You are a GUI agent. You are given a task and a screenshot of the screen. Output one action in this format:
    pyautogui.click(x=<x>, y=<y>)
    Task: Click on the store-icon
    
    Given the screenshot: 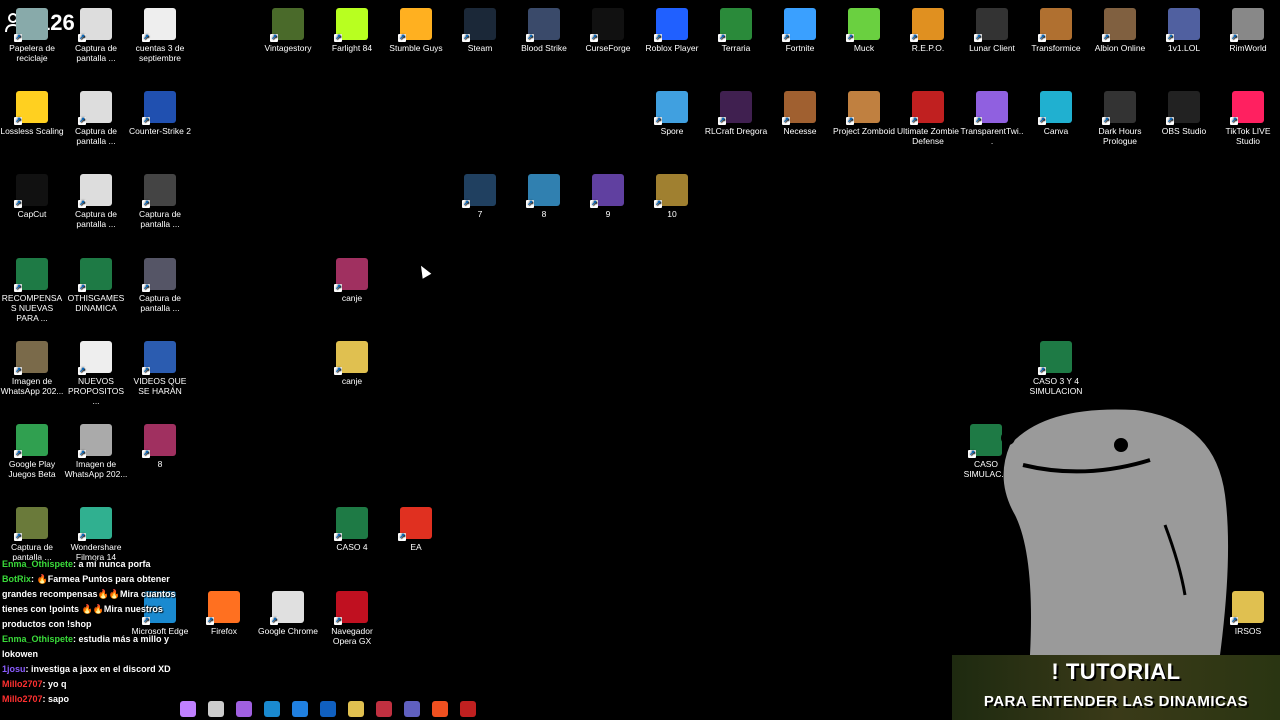 What is the action you would take?
    pyautogui.click(x=300, y=708)
    